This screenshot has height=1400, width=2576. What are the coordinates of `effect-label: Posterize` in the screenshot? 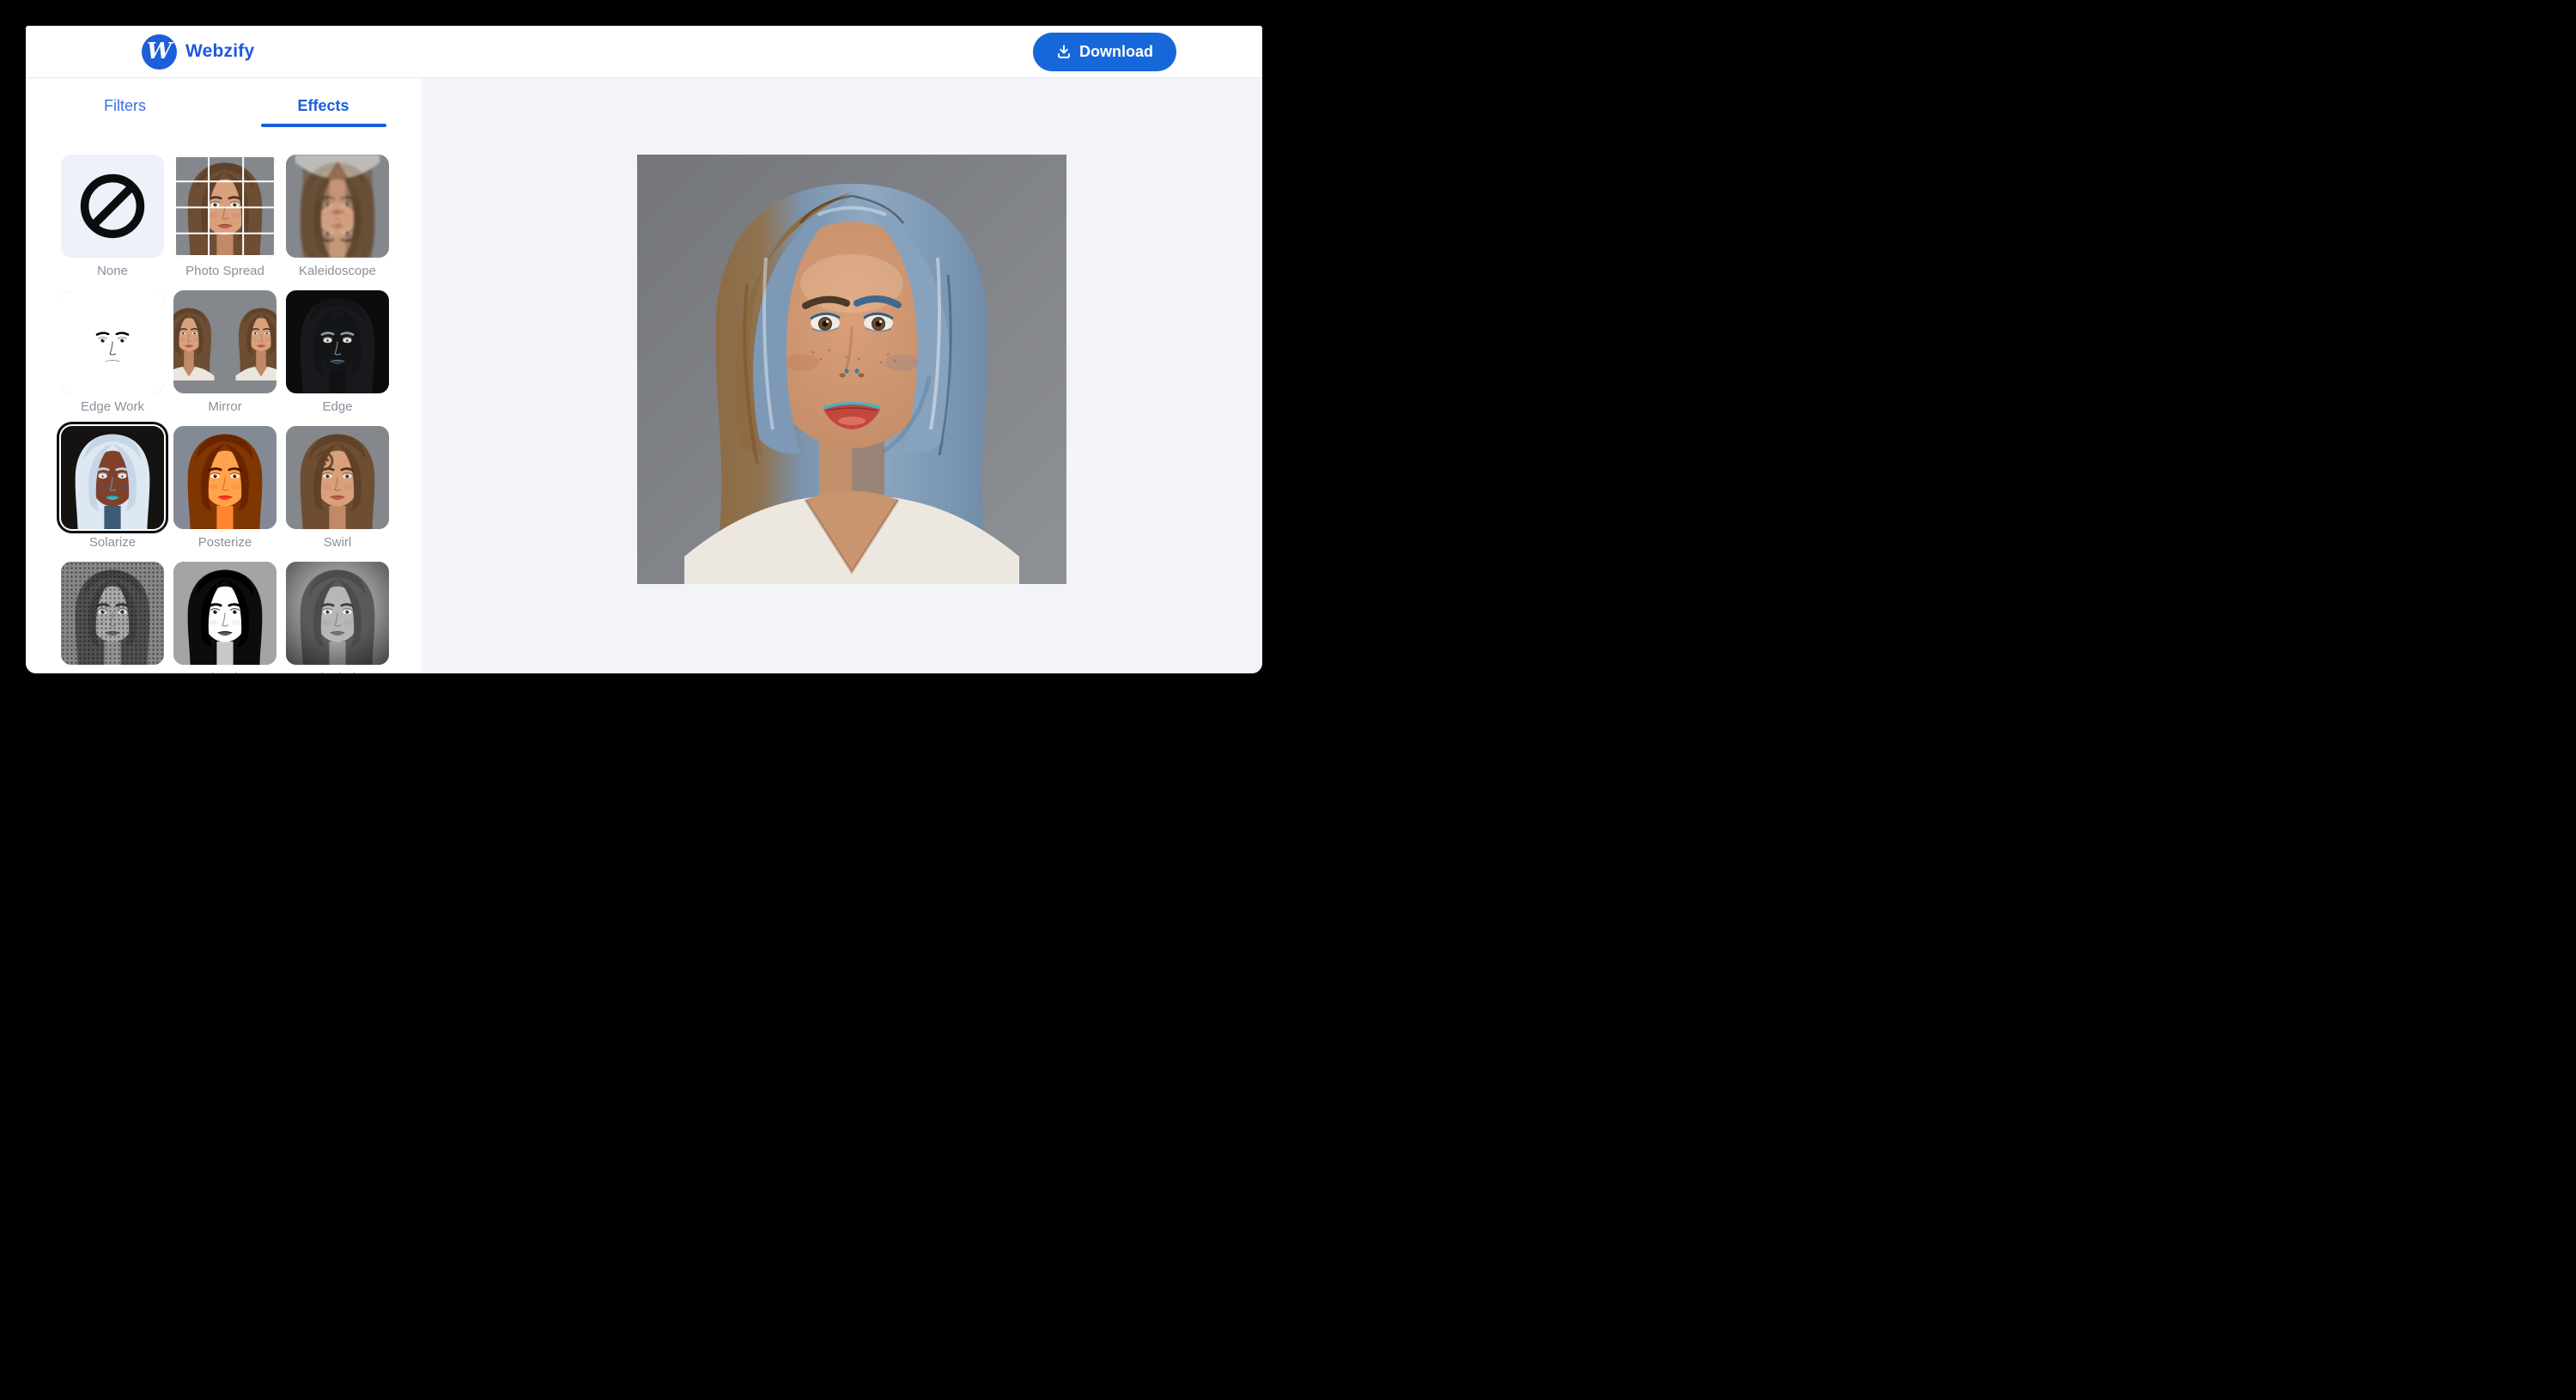 It's located at (225, 542).